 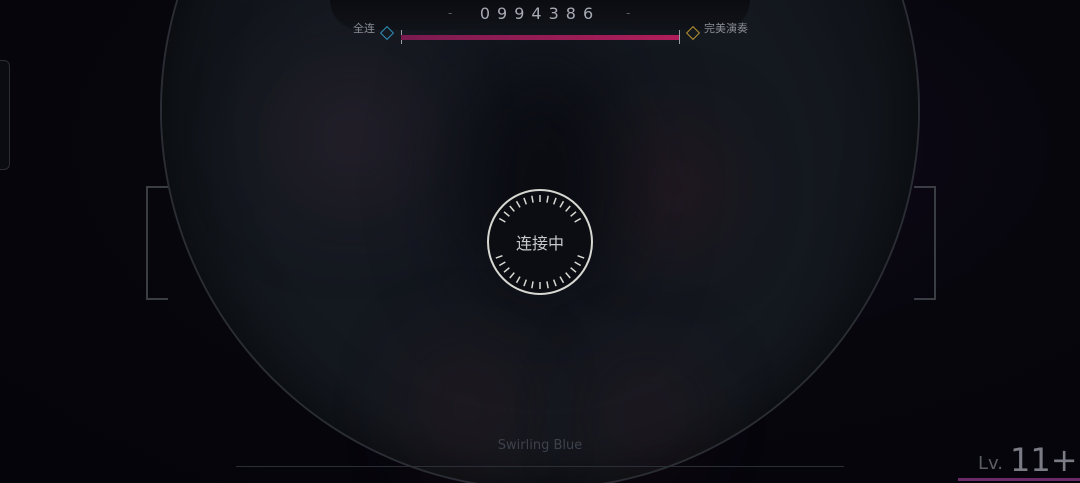 I want to click on bottom-divider, so click(x=540, y=466).